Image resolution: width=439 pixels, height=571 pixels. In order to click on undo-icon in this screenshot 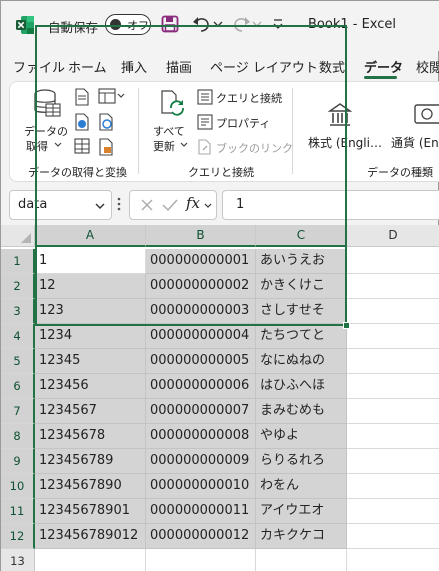, I will do `click(202, 24)`.